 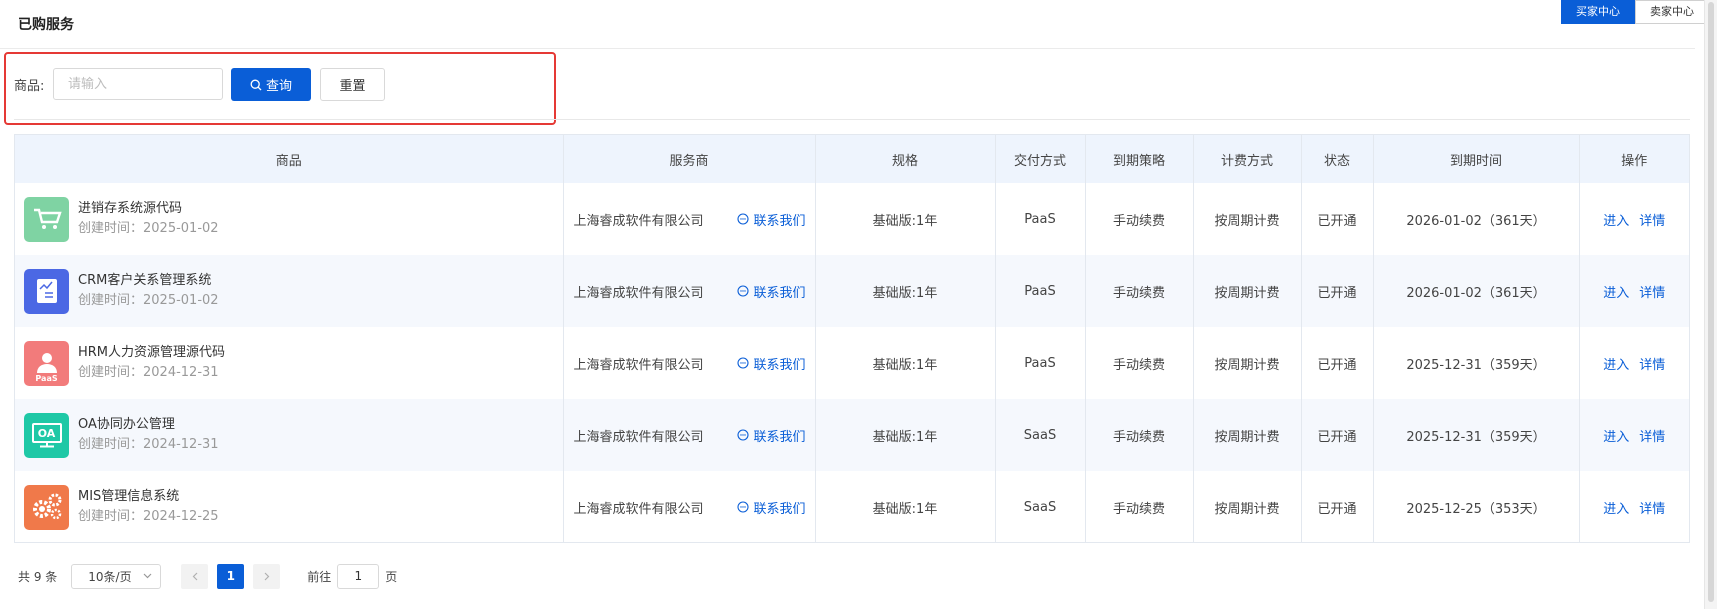 I want to click on col-header-provider: 服务商, so click(x=689, y=159).